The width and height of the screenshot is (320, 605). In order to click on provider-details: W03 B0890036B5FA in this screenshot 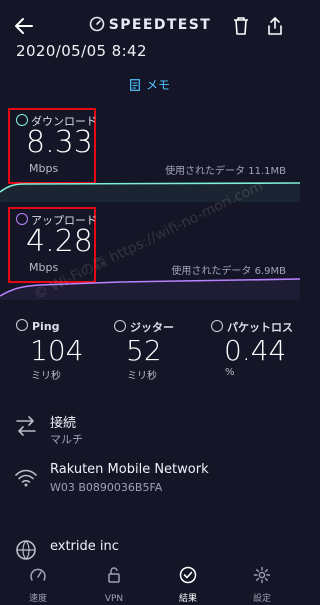, I will do `click(106, 487)`.